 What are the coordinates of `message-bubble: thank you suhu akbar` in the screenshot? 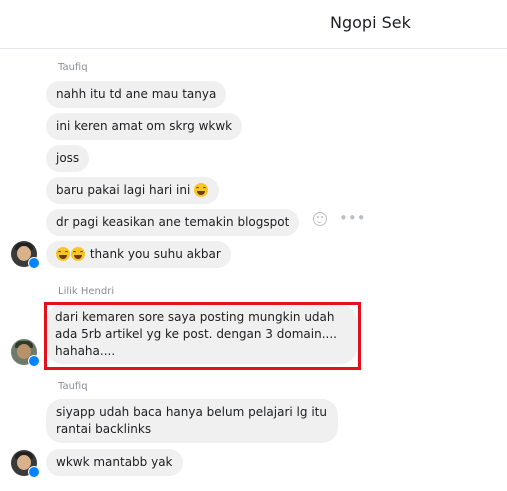 It's located at (138, 254).